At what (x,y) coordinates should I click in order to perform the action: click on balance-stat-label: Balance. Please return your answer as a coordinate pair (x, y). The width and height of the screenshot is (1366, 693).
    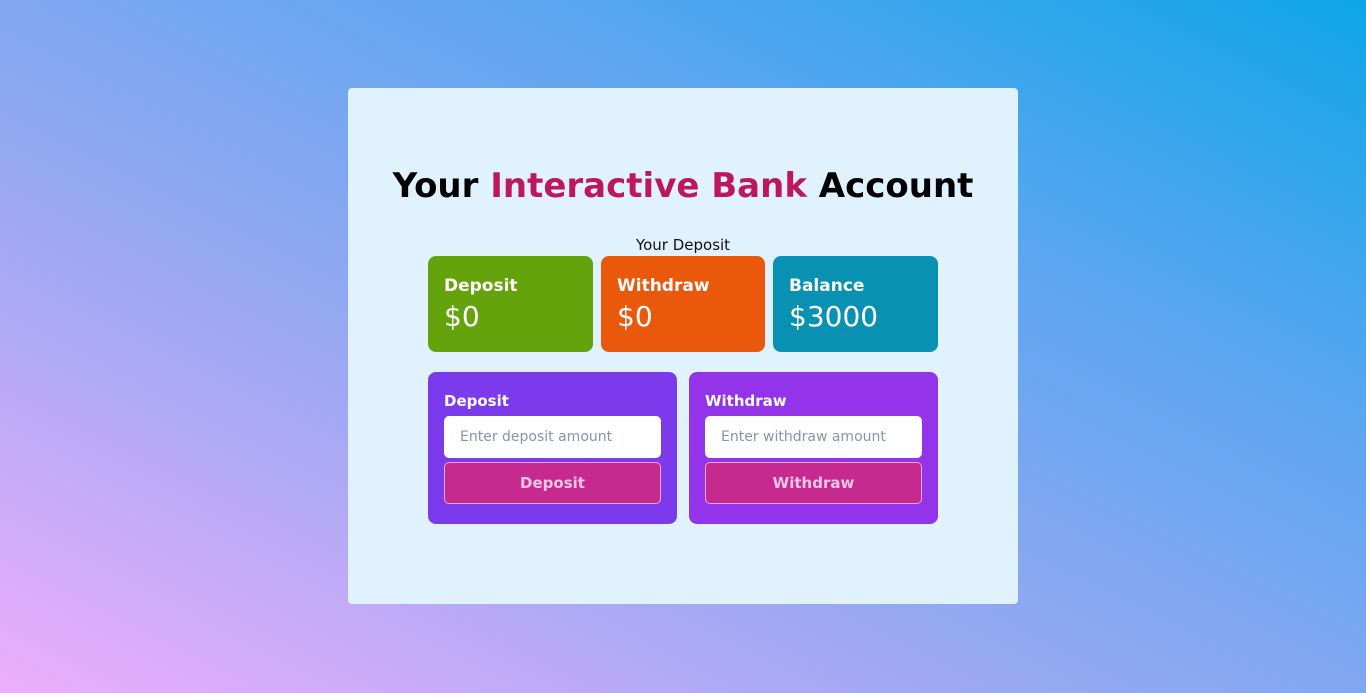
    Looking at the image, I should click on (827, 286).